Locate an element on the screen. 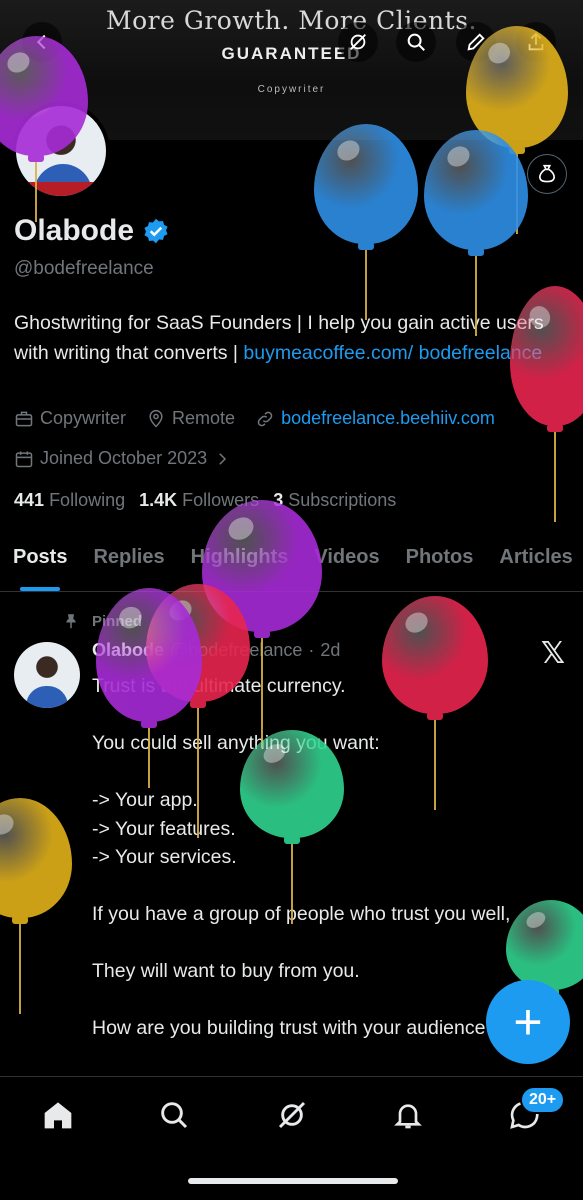 The image size is (583, 1200). subscriptions-stat: 3 Subscriptions is located at coordinates (334, 500).